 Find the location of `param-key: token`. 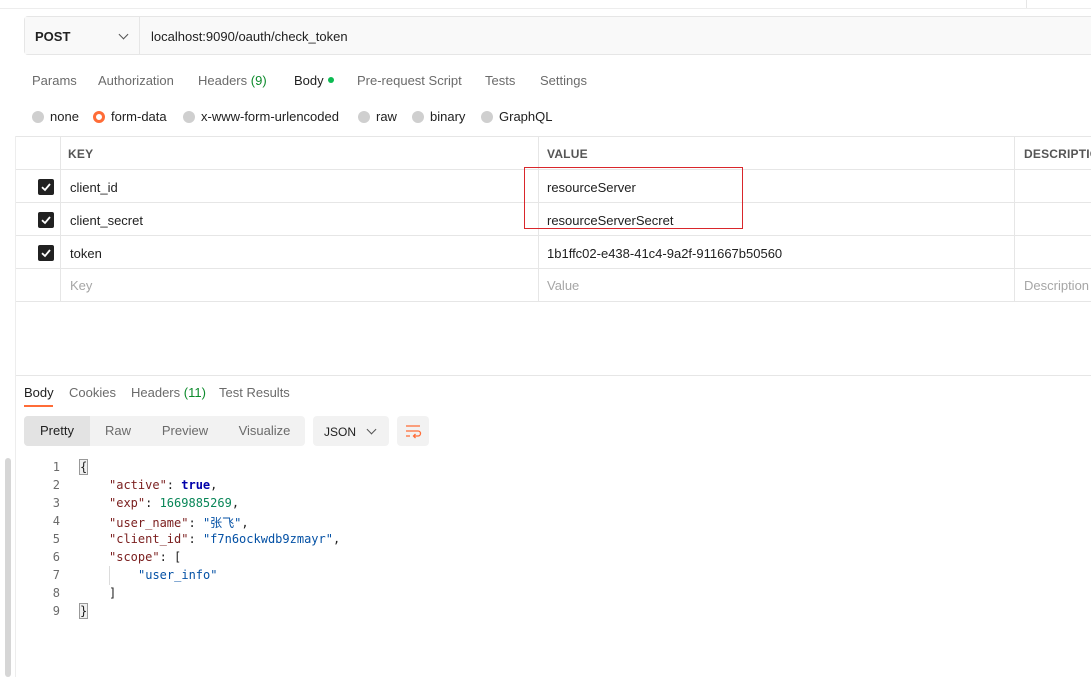

param-key: token is located at coordinates (86, 253).